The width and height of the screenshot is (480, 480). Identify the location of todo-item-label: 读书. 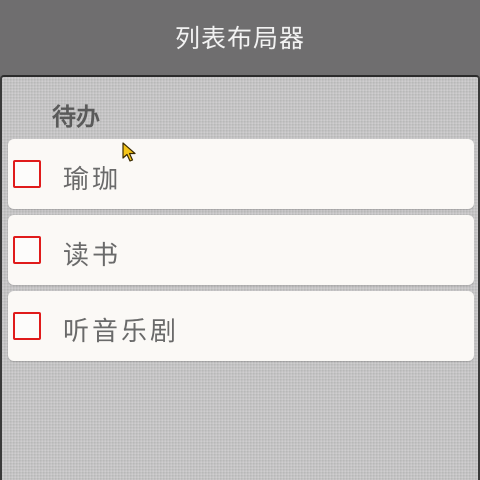
(92, 256).